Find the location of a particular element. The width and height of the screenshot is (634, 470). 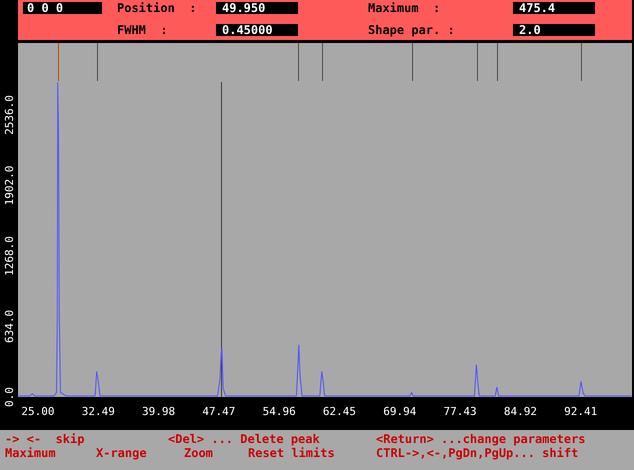

help-text: Zoom is located at coordinates (199, 453).